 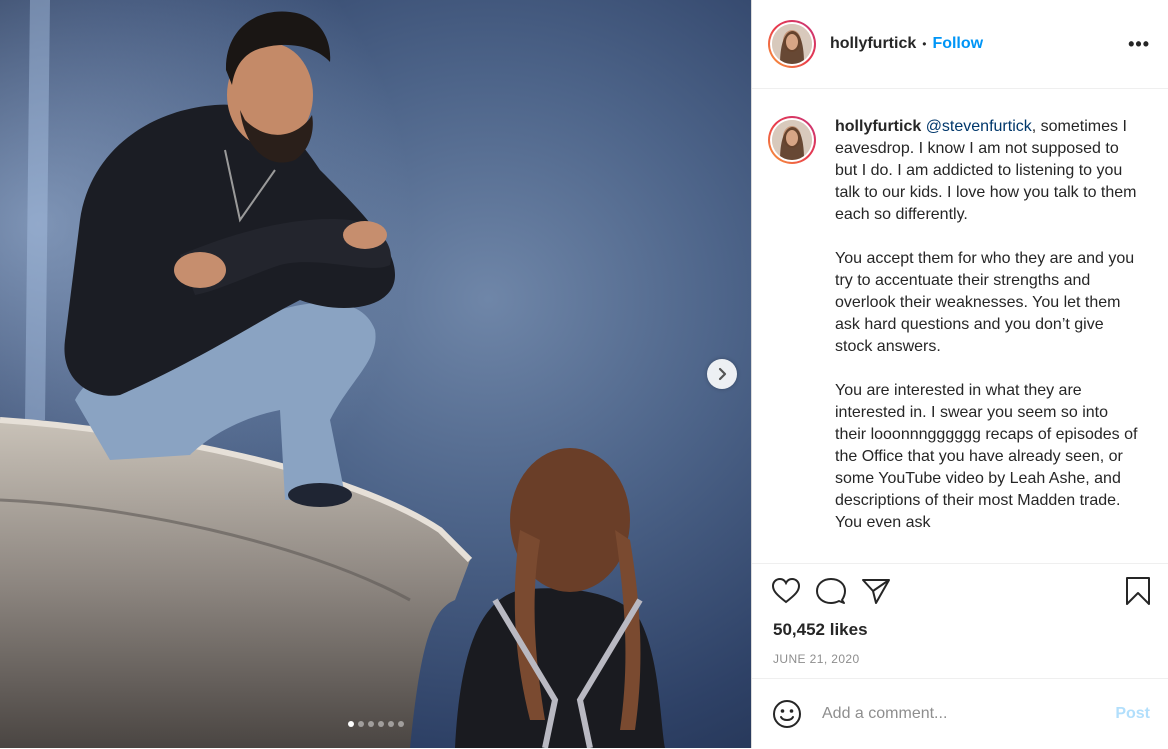 What do you see at coordinates (979, 126) in the screenshot?
I see `caption-mention: @stevenfurtick` at bounding box center [979, 126].